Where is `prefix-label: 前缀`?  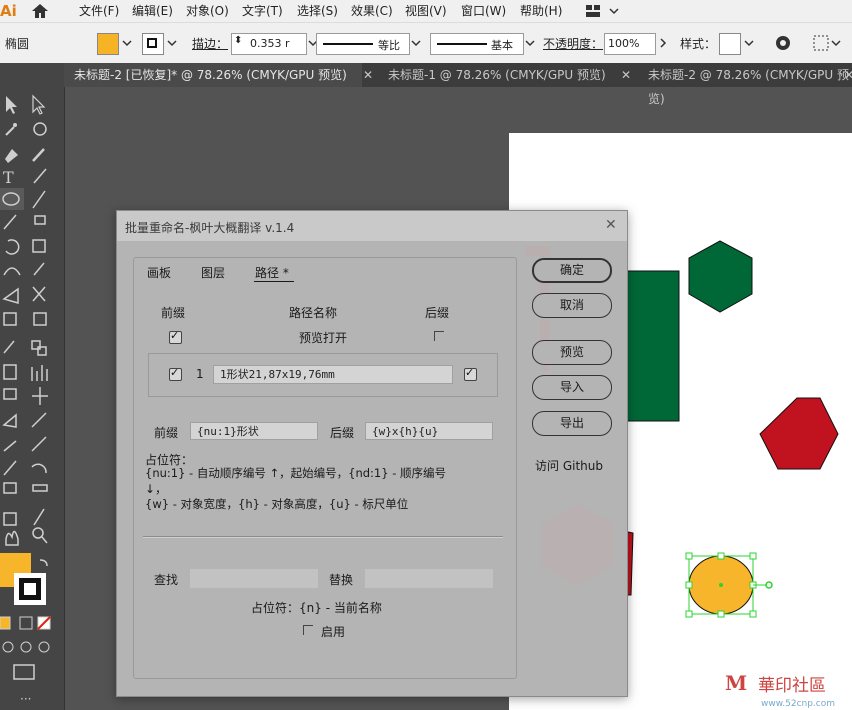
prefix-label: 前缀 is located at coordinates (166, 433).